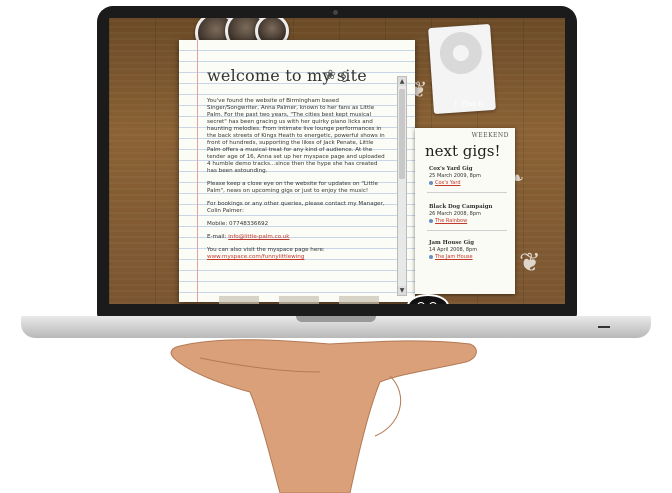  Describe the element at coordinates (258, 237) in the screenshot. I see `email-link: info@little-palm.co.uk` at that location.